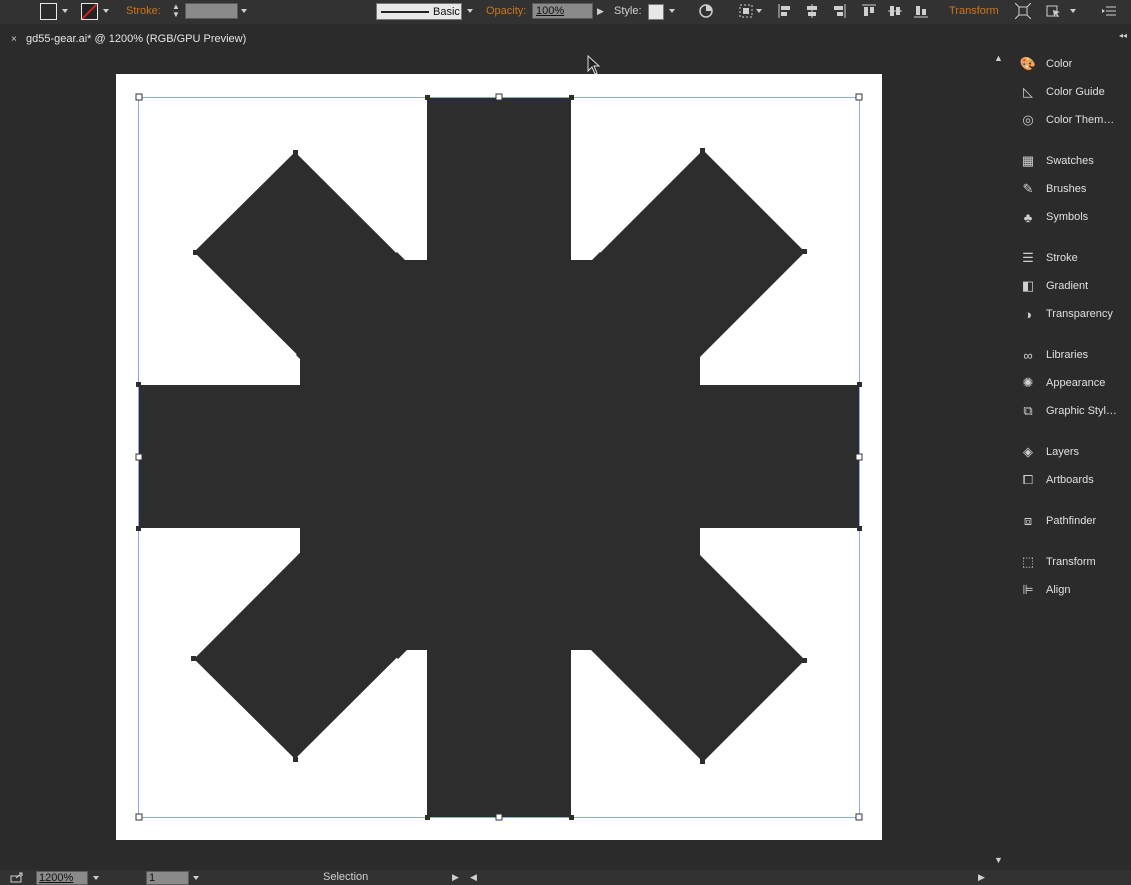 This screenshot has width=1131, height=885. I want to click on scroll-left-icon: ◀, so click(473, 877).